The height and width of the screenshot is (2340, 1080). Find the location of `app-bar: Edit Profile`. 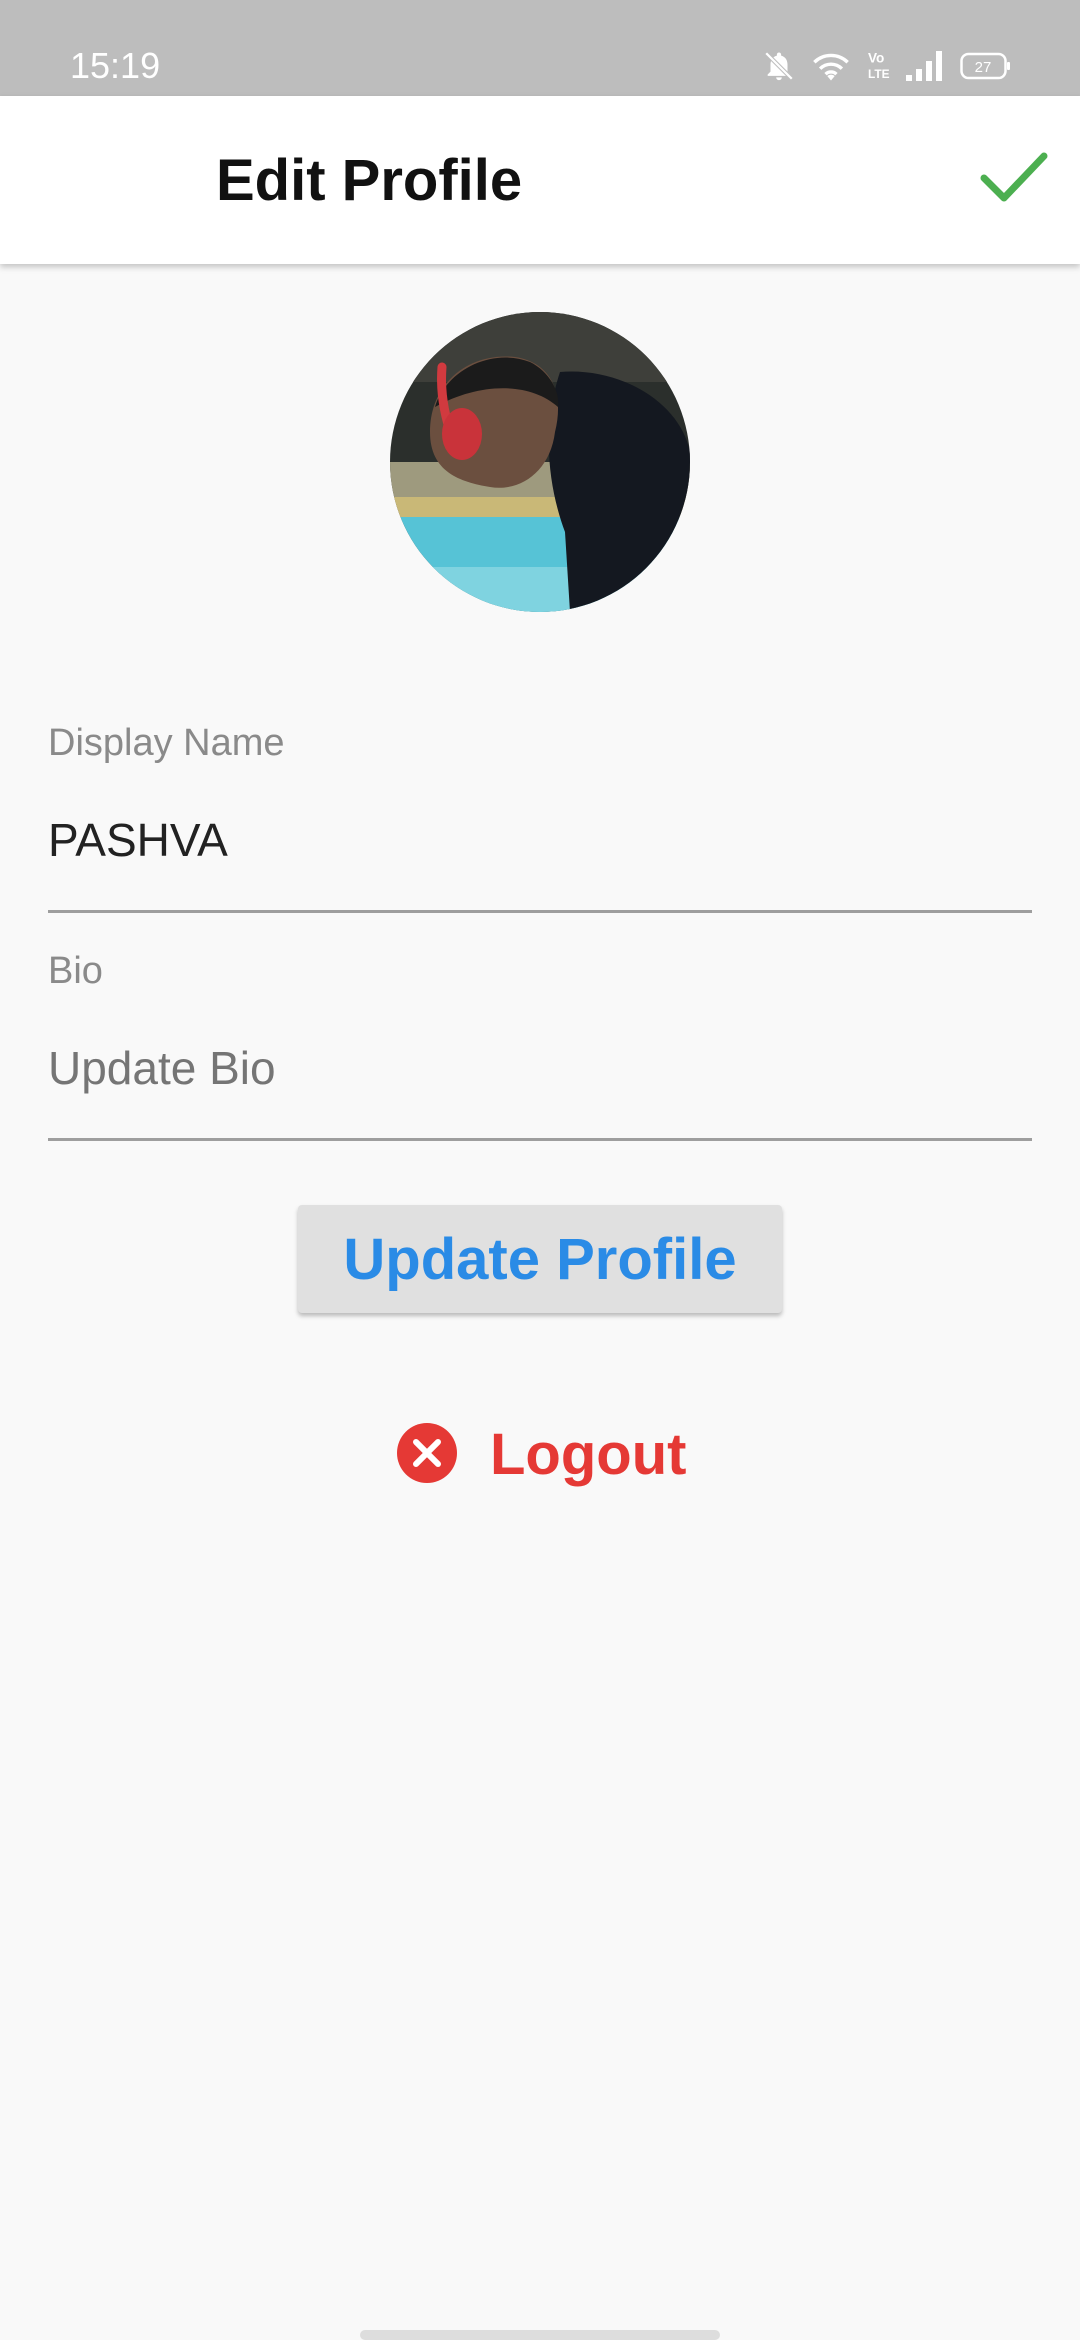

app-bar: Edit Profile is located at coordinates (540, 180).